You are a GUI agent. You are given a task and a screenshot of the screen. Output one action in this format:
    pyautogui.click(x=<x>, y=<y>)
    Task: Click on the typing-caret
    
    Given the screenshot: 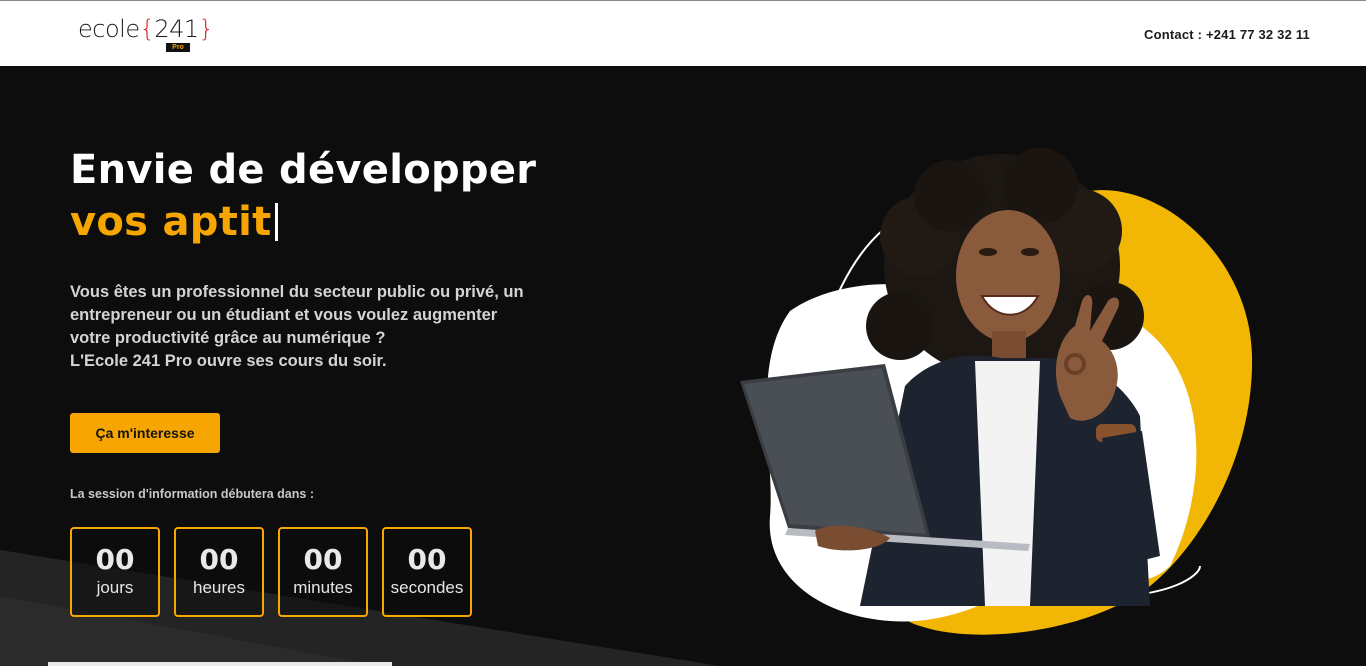 What is the action you would take?
    pyautogui.click(x=276, y=222)
    